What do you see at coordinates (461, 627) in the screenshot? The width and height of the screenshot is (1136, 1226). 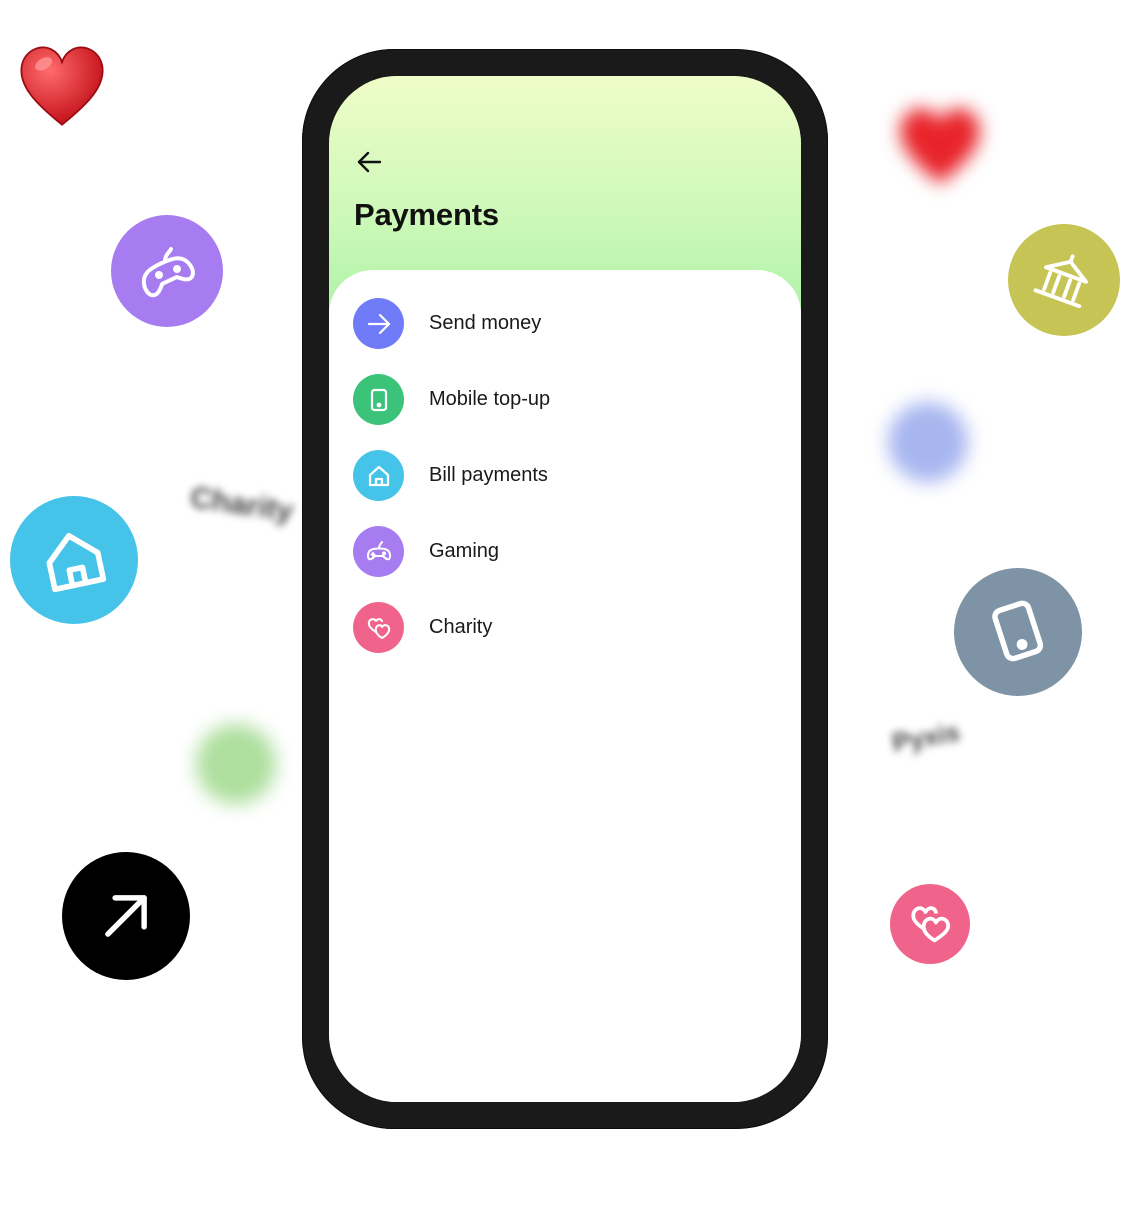 I see `menu-item-label: Charity` at bounding box center [461, 627].